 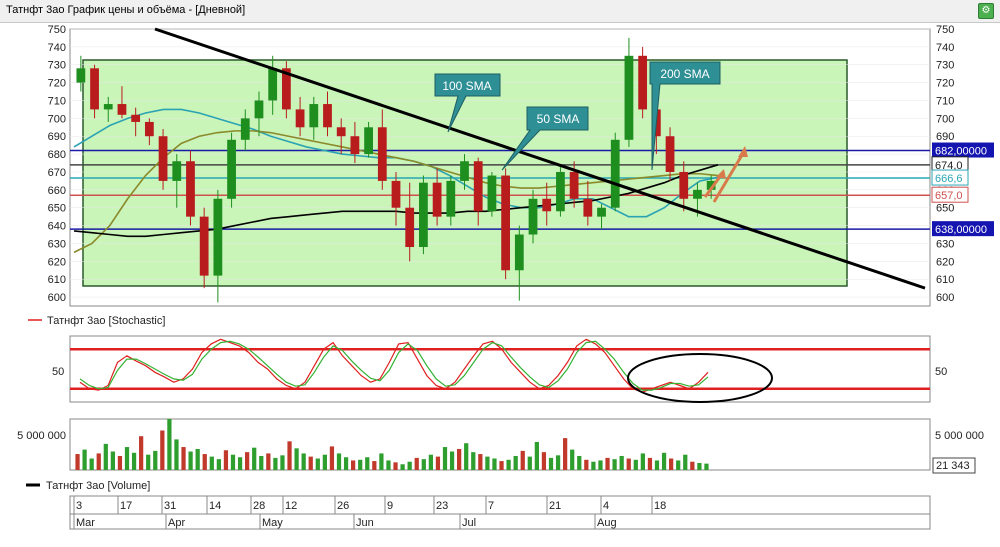 What do you see at coordinates (170, 506) in the screenshot?
I see `day-label: 31` at bounding box center [170, 506].